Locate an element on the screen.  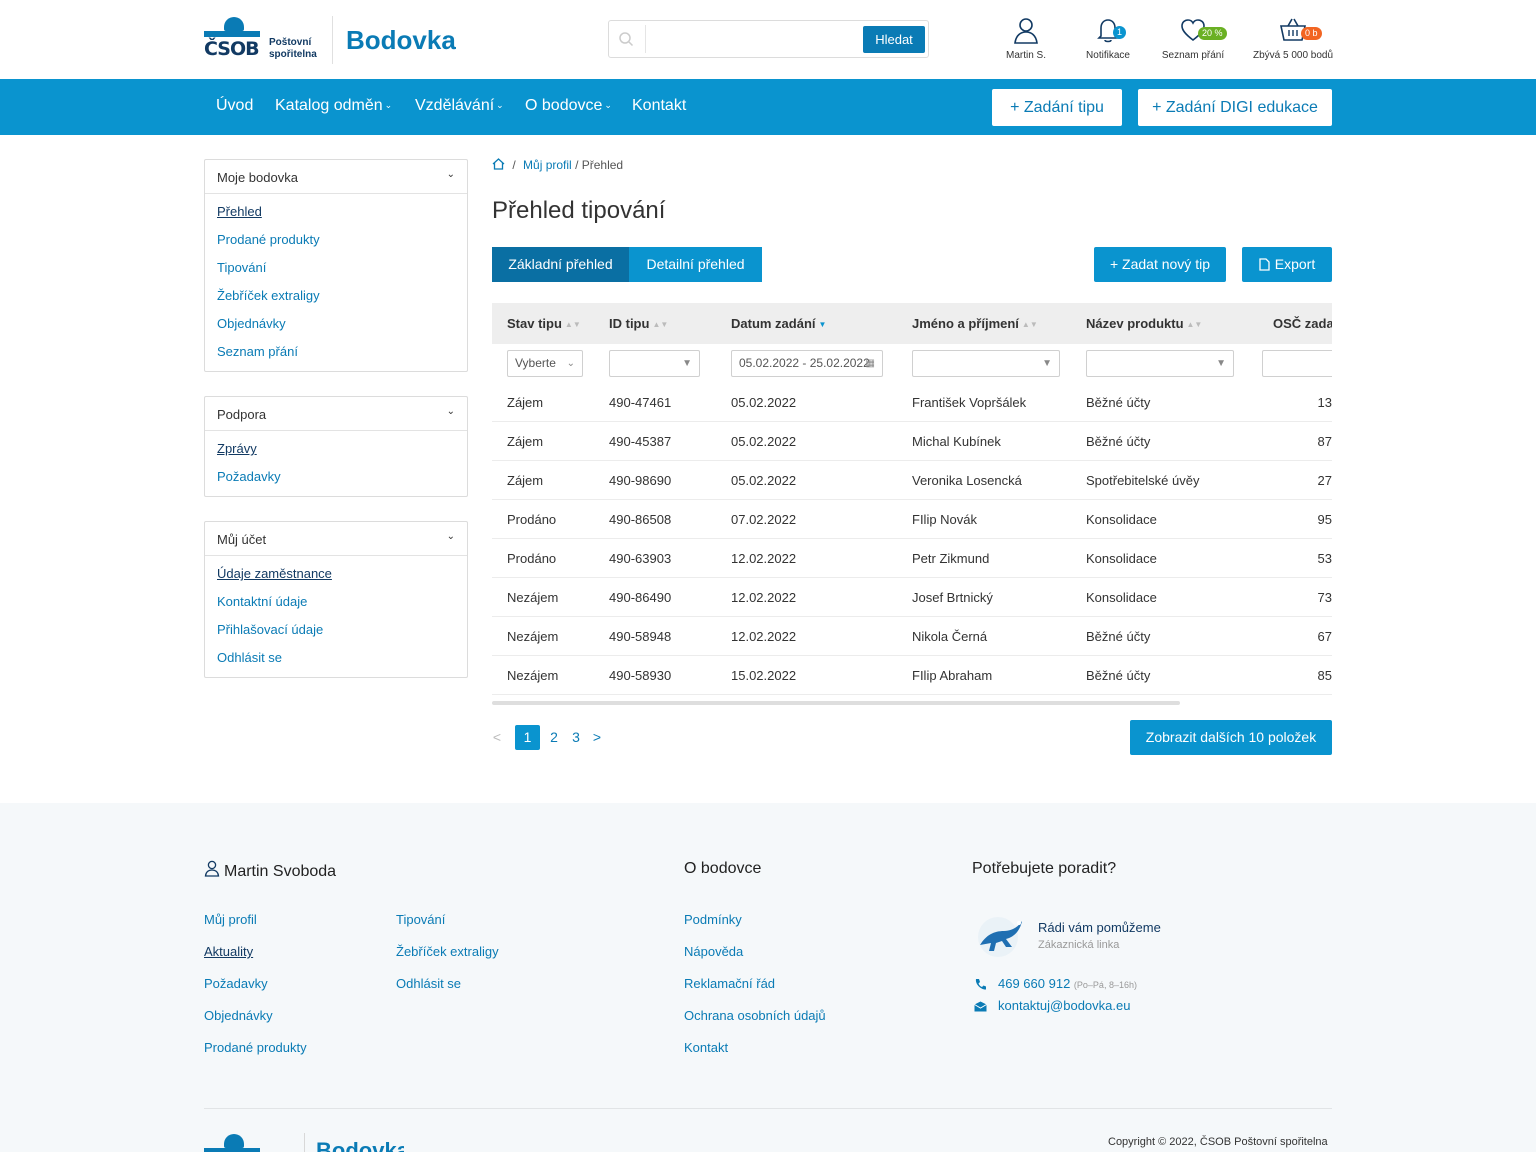
table-cell: Prodáno is located at coordinates (532, 558).